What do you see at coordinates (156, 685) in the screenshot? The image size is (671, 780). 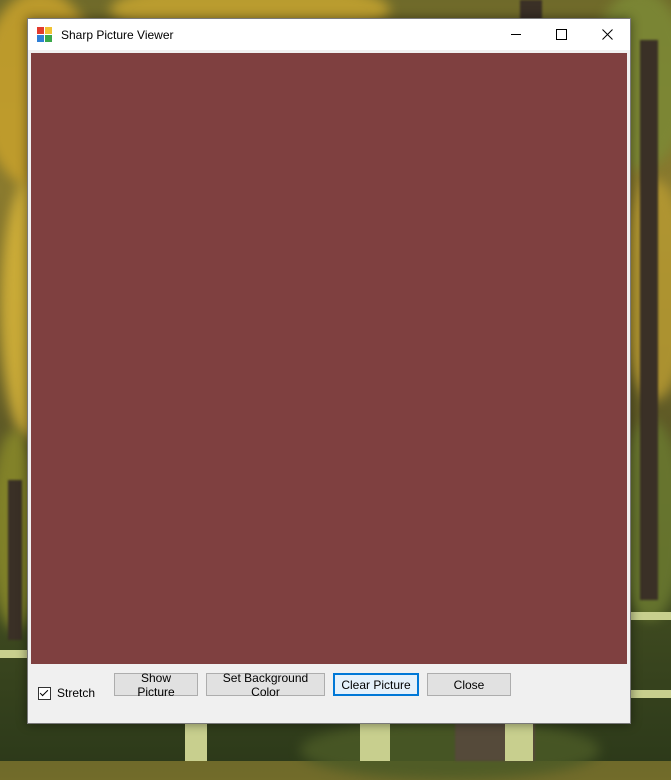 I see `show-picture-button: Show Picture` at bounding box center [156, 685].